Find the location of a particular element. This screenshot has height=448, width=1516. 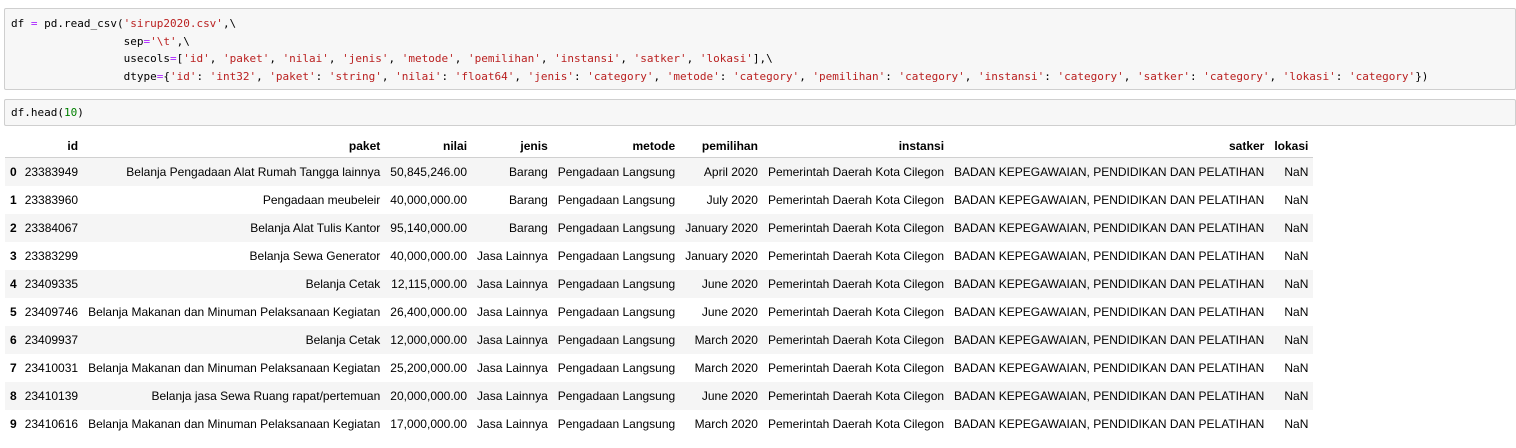

cell-id: 23409335 is located at coordinates (51, 284).